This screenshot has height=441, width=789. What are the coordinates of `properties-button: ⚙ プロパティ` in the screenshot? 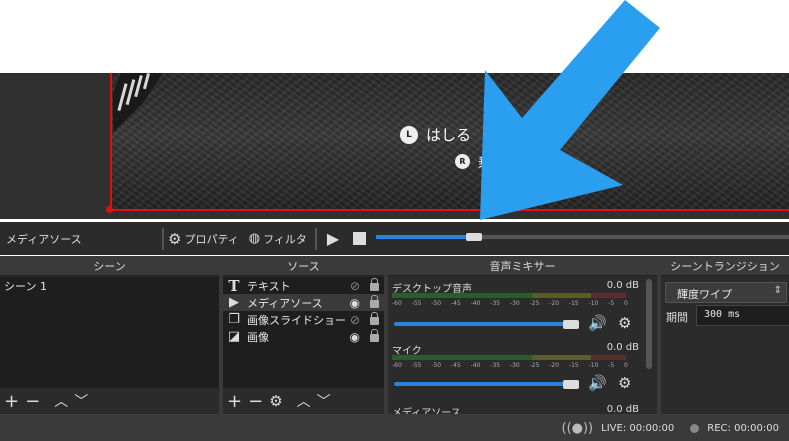 It's located at (203, 239).